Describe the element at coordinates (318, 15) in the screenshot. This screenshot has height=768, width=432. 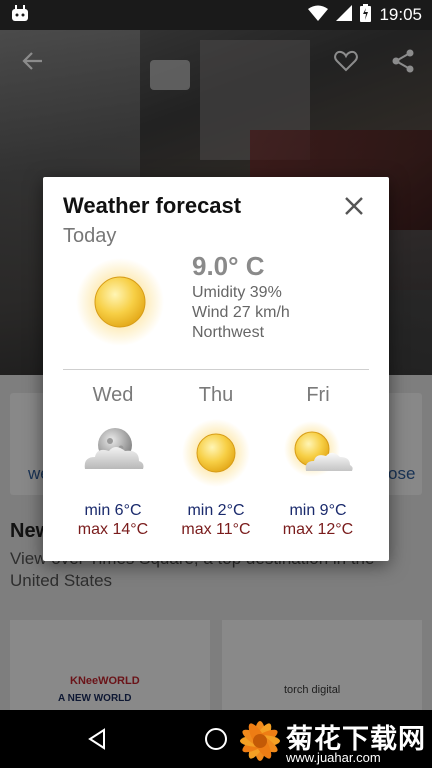
I see `wifi-icon` at that location.